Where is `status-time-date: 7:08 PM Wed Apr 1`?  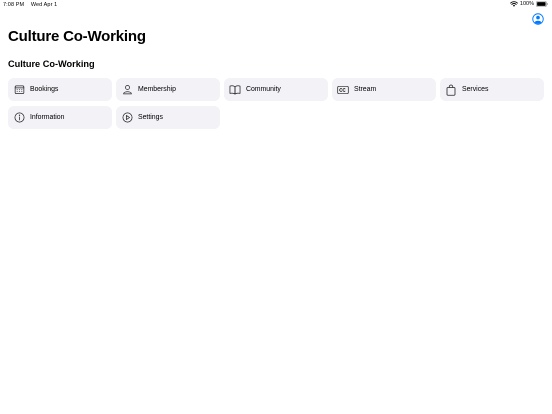 status-time-date: 7:08 PM Wed Apr 1 is located at coordinates (32, 5).